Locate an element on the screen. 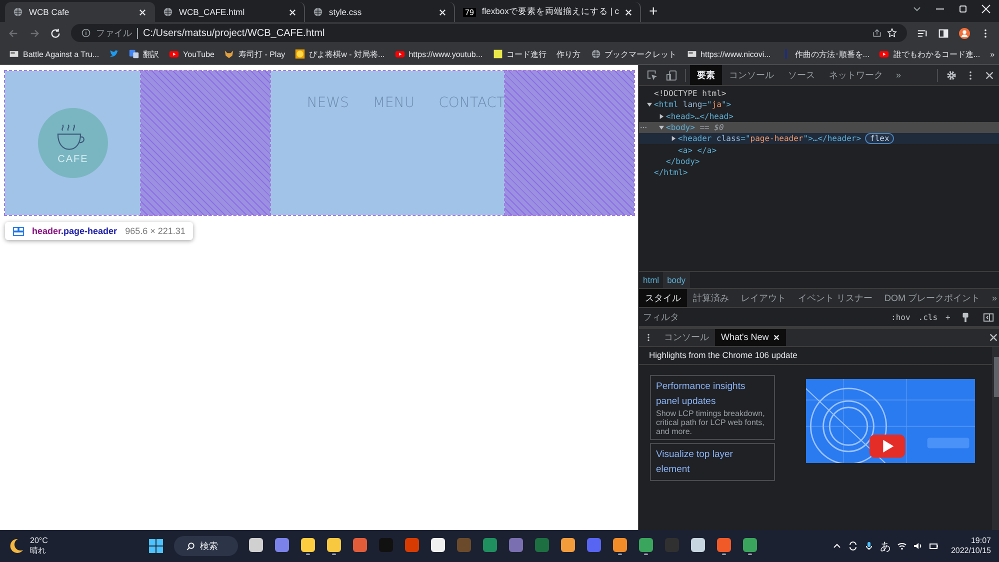 Image resolution: width=999 pixels, height=562 pixels. tab-title: style.css is located at coordinates (346, 12).